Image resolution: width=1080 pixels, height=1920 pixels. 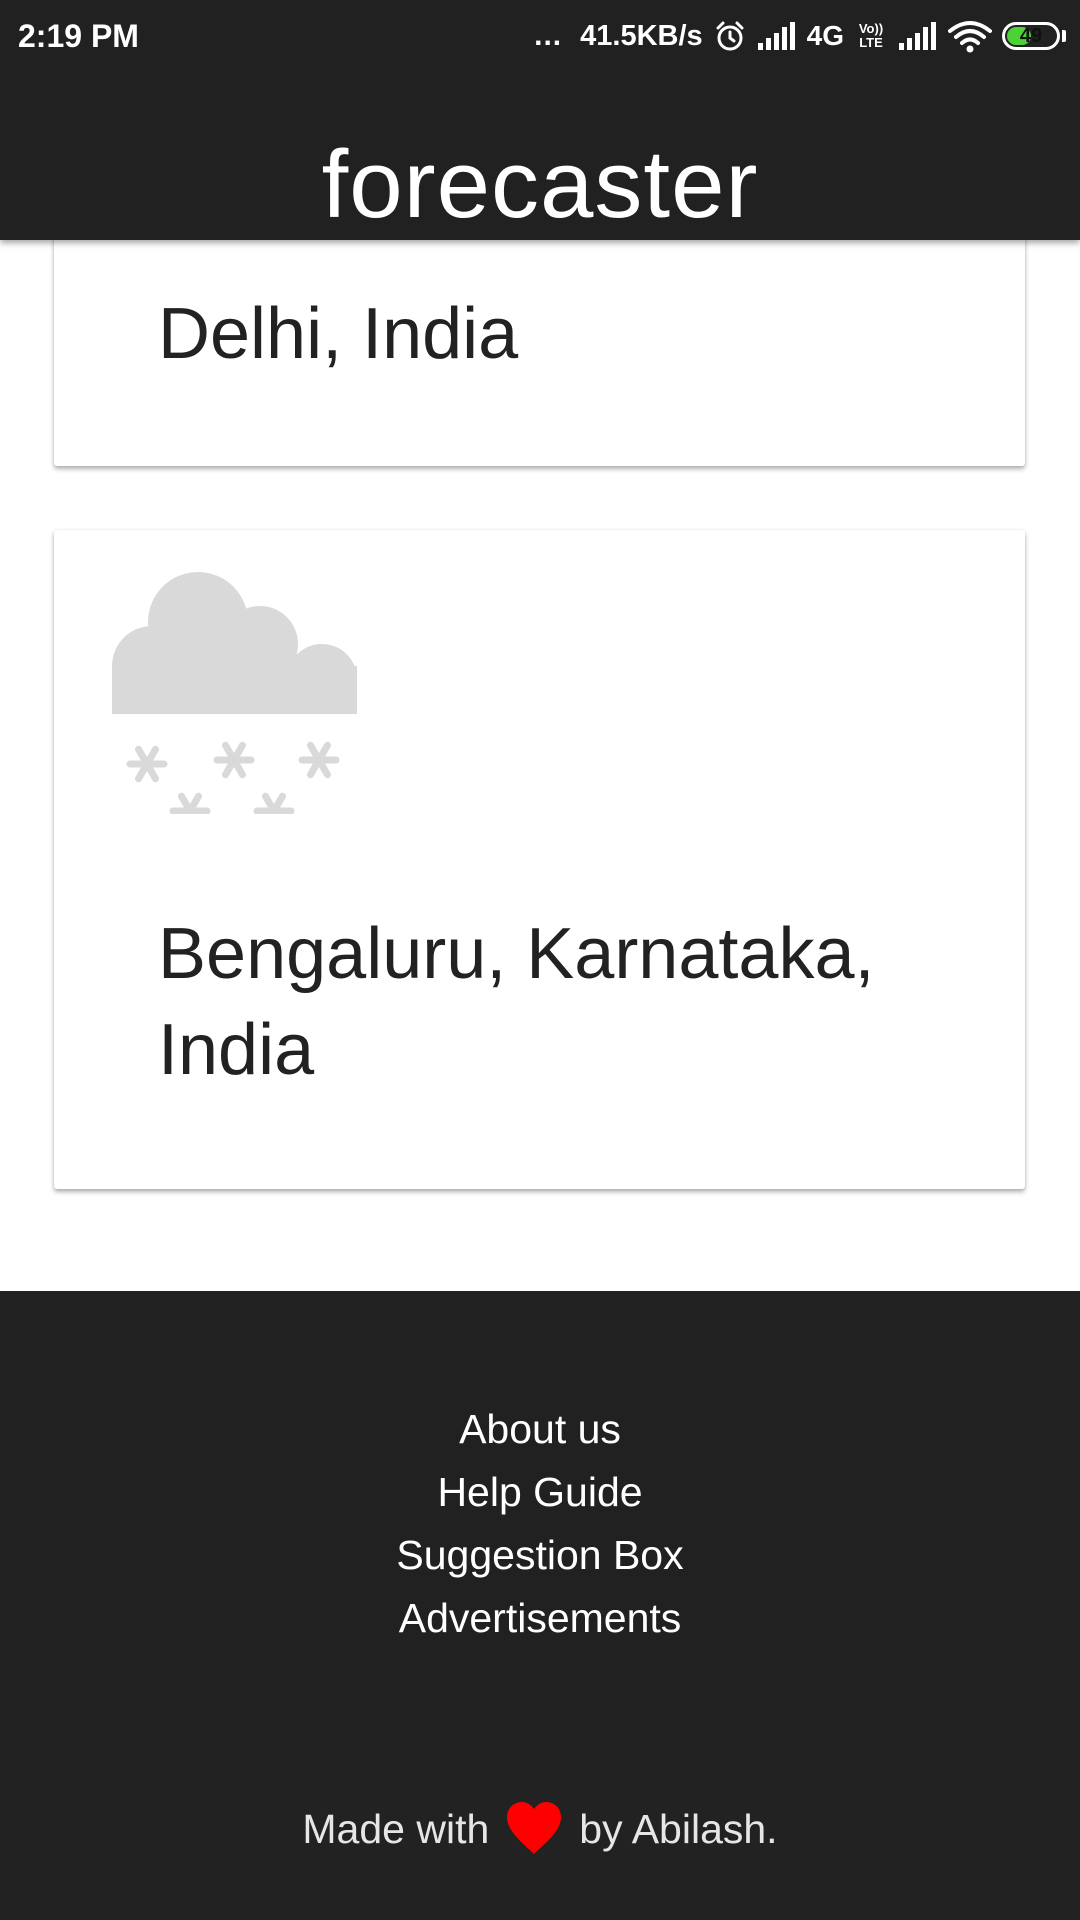 I want to click on location-name: Bengaluru, Karnataka, India, so click(x=516, y=1002).